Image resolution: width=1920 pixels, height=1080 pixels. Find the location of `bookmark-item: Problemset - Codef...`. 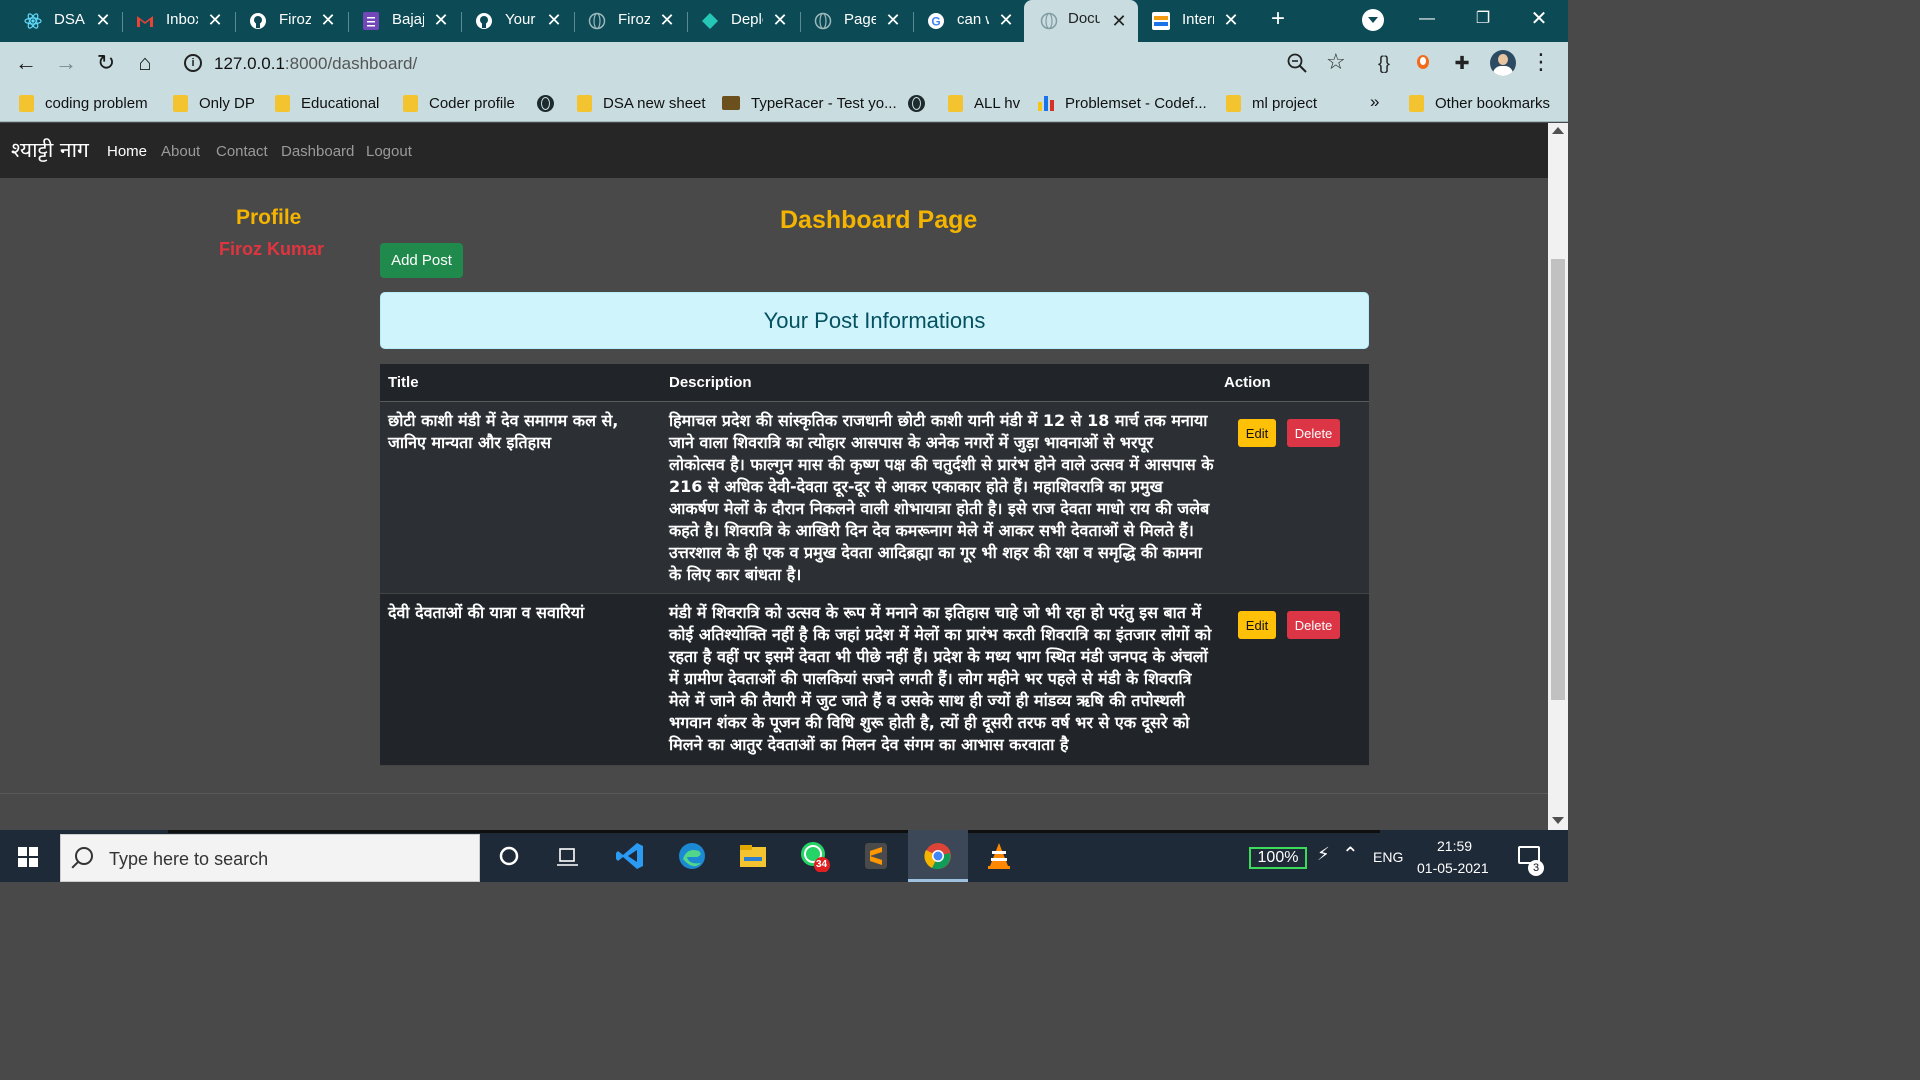

bookmark-item: Problemset - Codef... is located at coordinates (1122, 103).